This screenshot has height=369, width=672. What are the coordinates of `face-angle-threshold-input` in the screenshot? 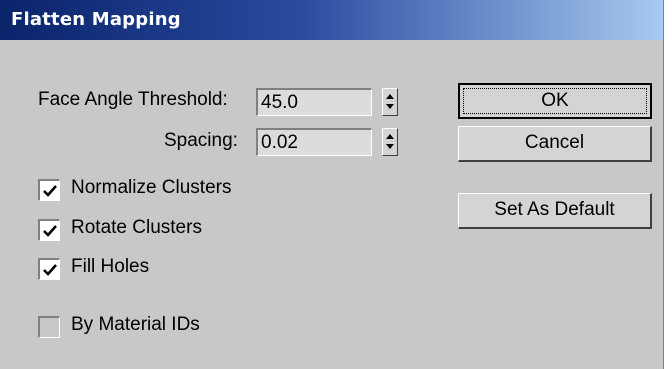 It's located at (314, 102).